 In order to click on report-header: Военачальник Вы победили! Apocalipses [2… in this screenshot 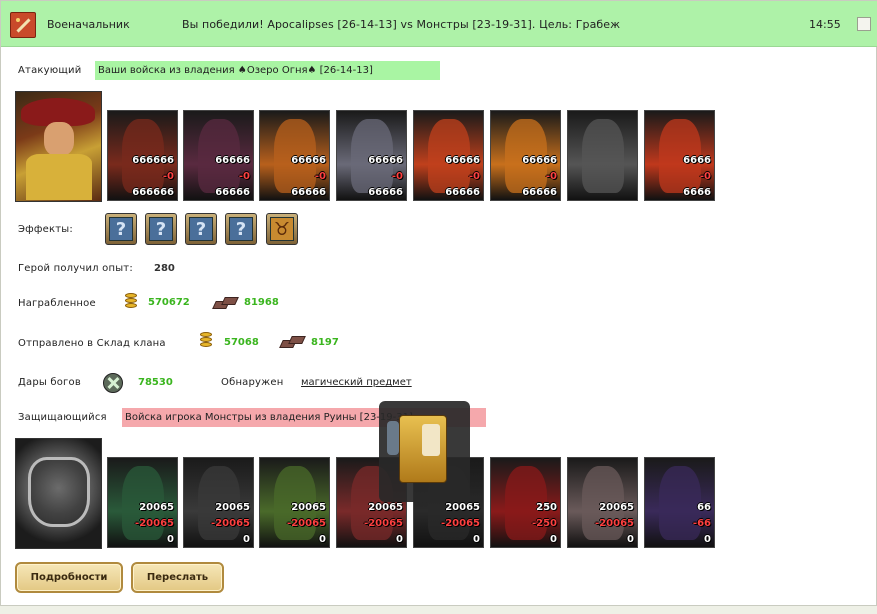, I will do `click(439, 24)`.